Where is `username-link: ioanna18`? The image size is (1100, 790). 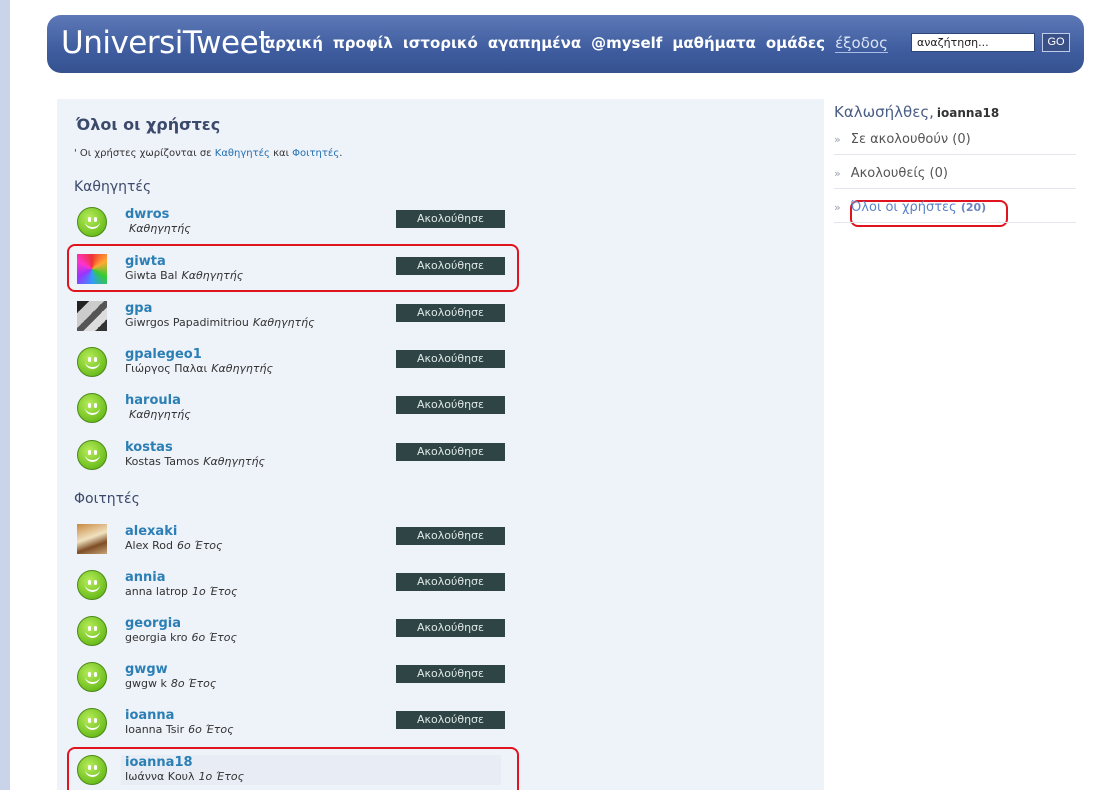
username-link: ioanna18 is located at coordinates (159, 762).